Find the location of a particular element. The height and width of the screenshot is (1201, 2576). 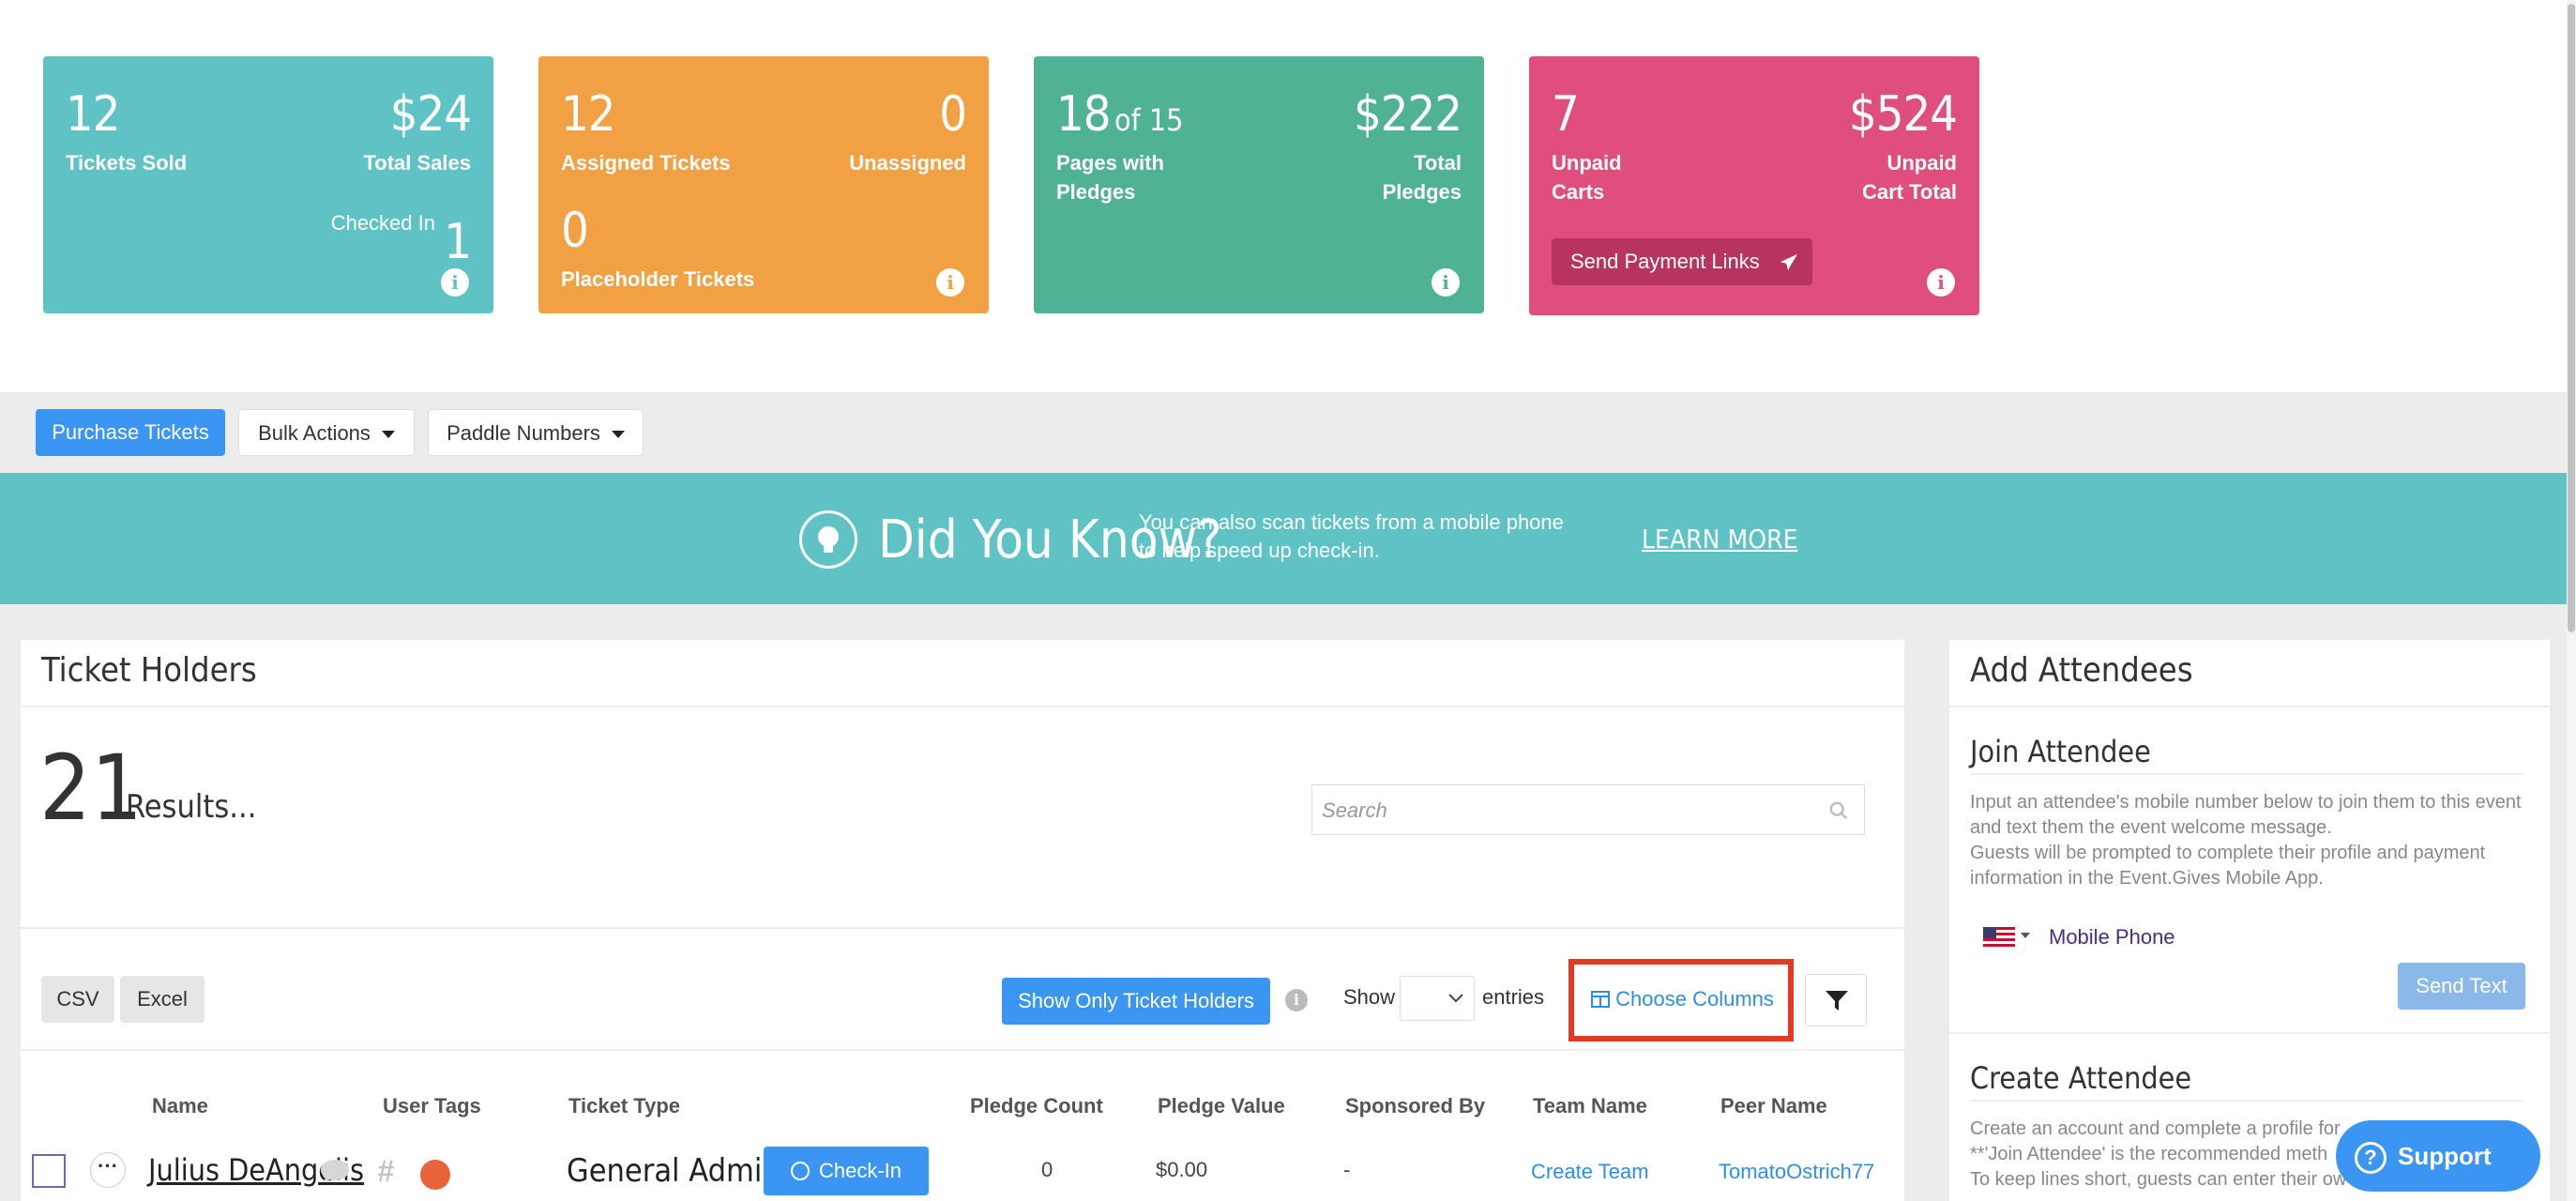

filter-icon is located at coordinates (1837, 1001).